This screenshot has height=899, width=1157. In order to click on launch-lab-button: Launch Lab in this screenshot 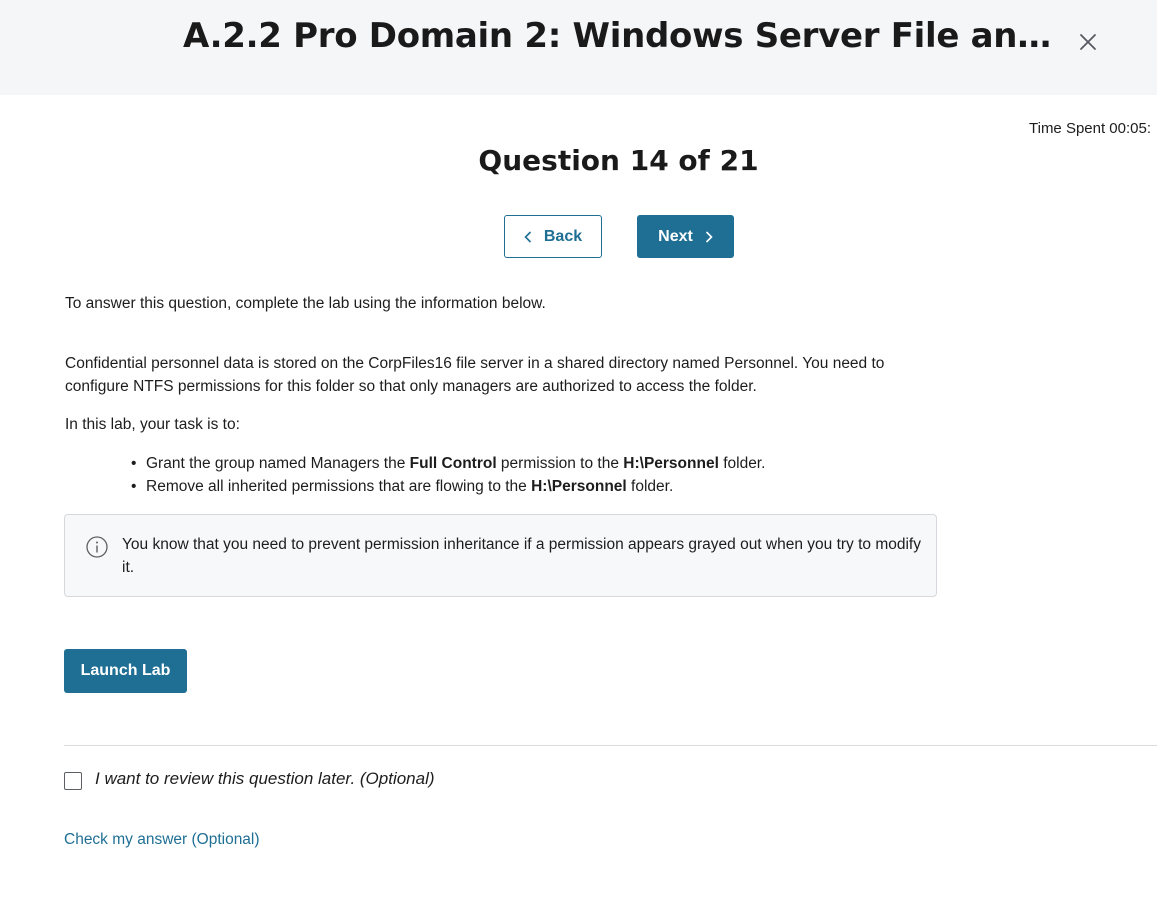, I will do `click(125, 671)`.